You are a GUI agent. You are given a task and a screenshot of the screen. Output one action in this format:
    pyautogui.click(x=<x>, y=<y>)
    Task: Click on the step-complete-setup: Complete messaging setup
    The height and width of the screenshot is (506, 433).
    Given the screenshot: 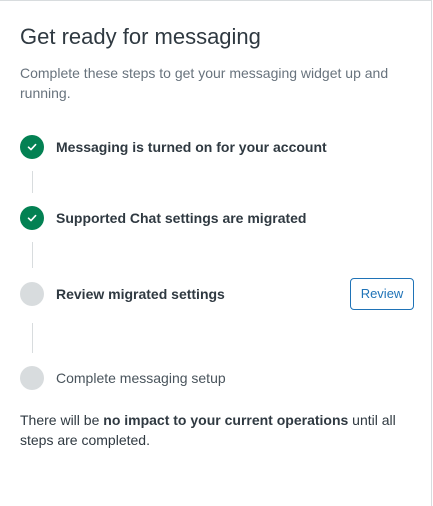 What is the action you would take?
    pyautogui.click(x=218, y=378)
    